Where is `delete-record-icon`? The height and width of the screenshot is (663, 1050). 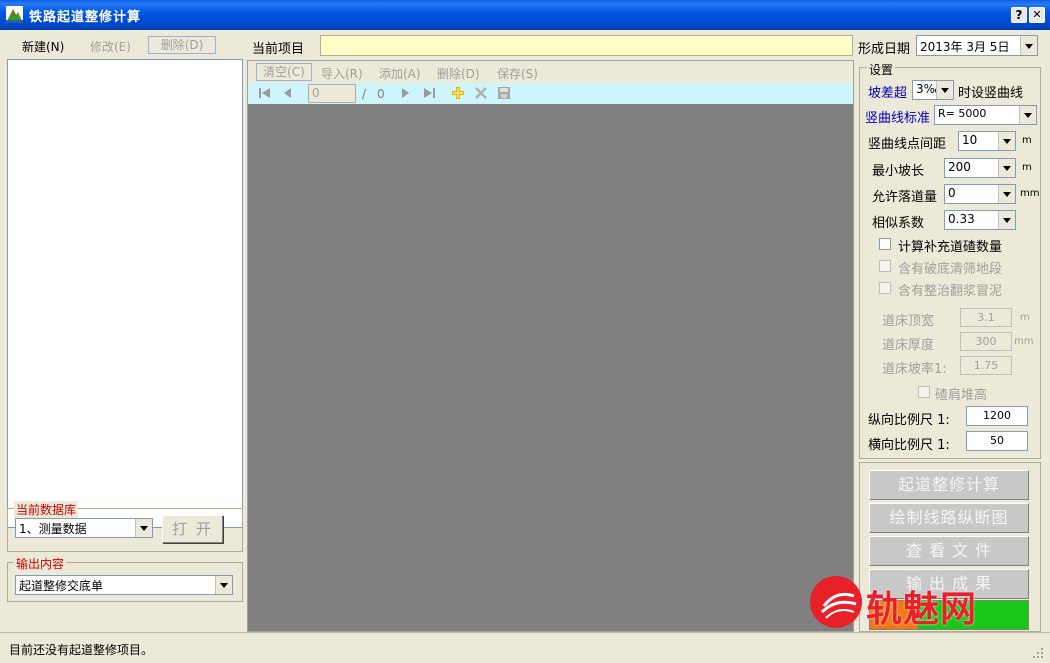 delete-record-icon is located at coordinates (481, 93).